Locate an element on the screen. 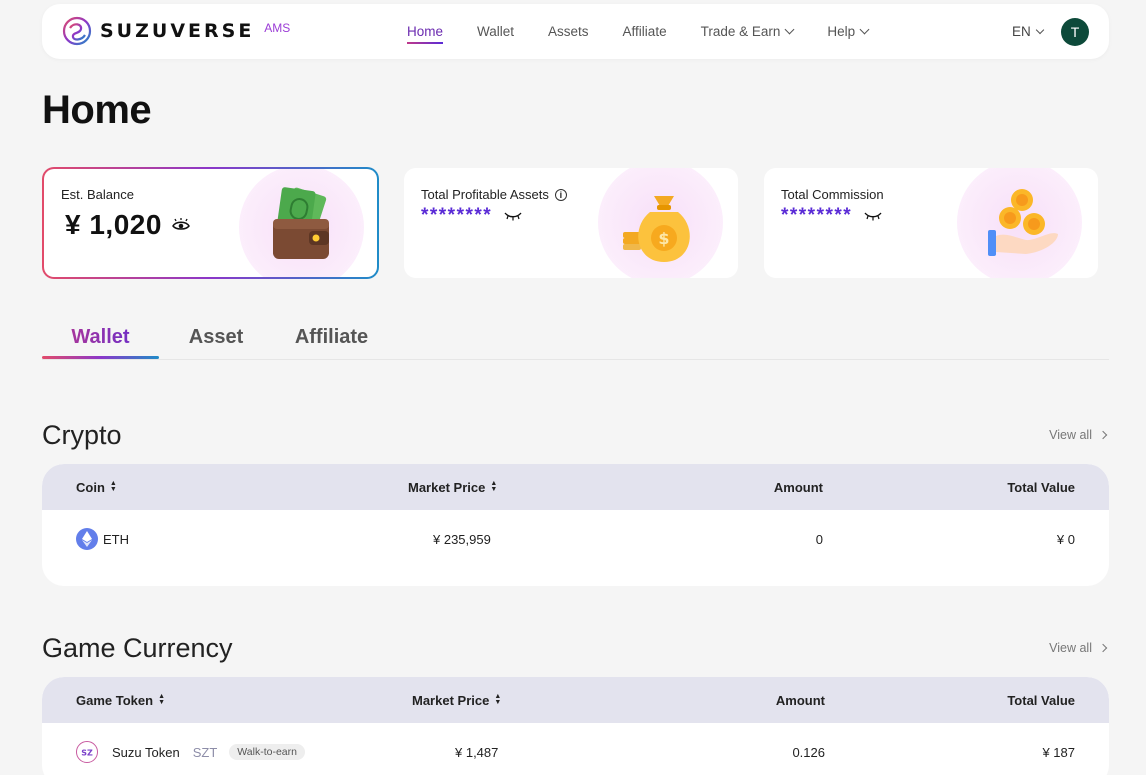  suzu-token-icon: SZ is located at coordinates (87, 752).